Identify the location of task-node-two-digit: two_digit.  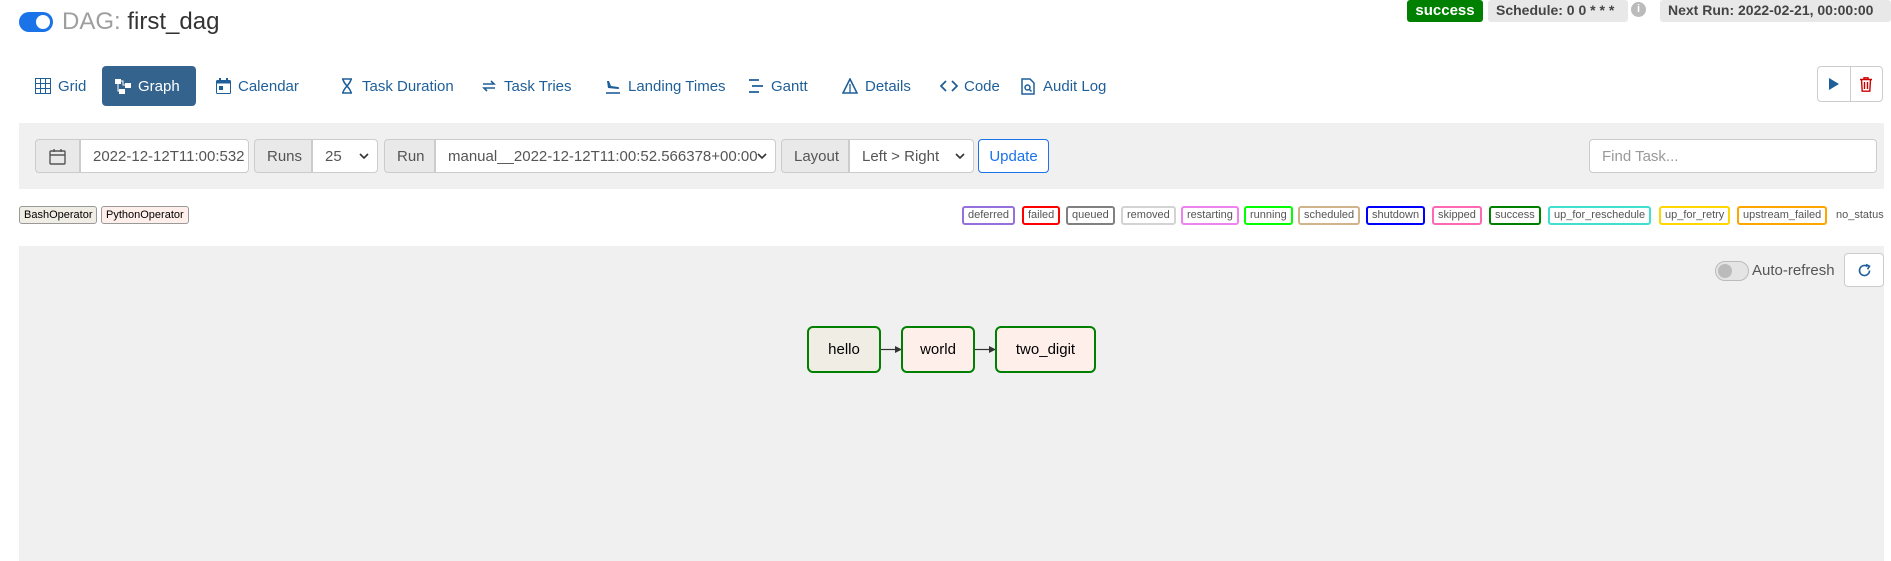
(1045, 349).